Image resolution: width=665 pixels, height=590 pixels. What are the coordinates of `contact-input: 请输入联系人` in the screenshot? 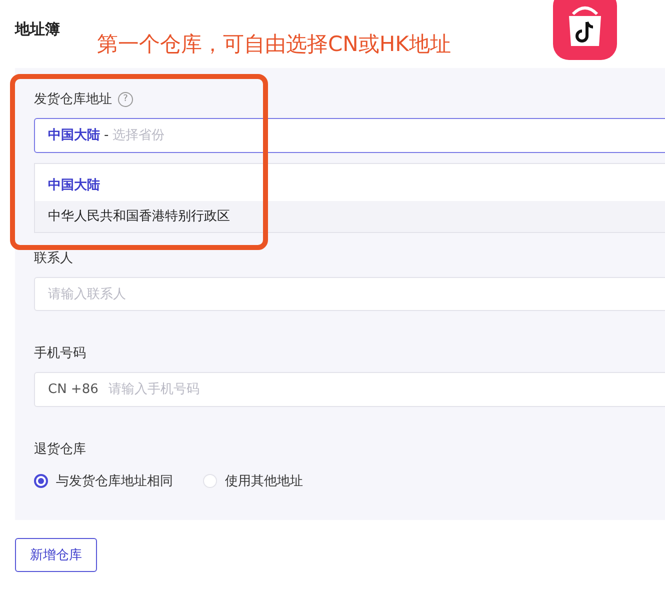 It's located at (349, 294).